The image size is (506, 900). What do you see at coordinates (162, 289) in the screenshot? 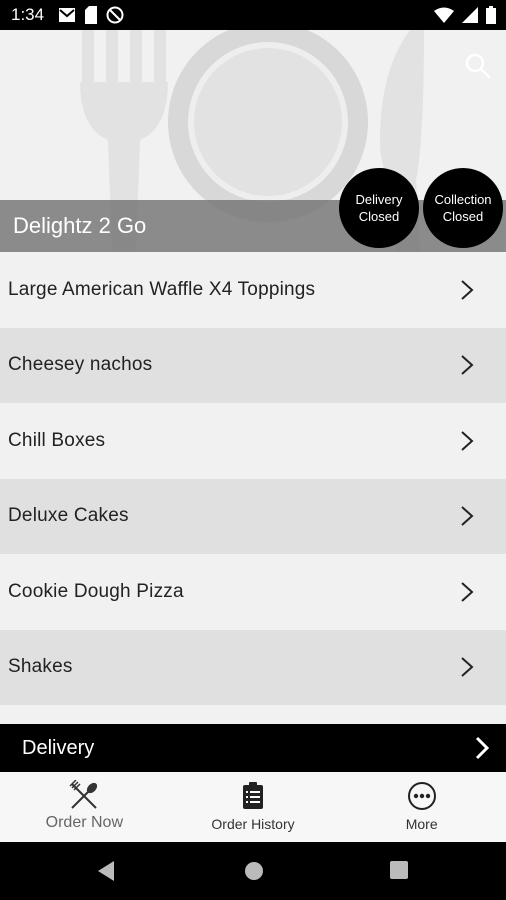
I see `menu-item-label: Large American Waffle X4 Toppings` at bounding box center [162, 289].